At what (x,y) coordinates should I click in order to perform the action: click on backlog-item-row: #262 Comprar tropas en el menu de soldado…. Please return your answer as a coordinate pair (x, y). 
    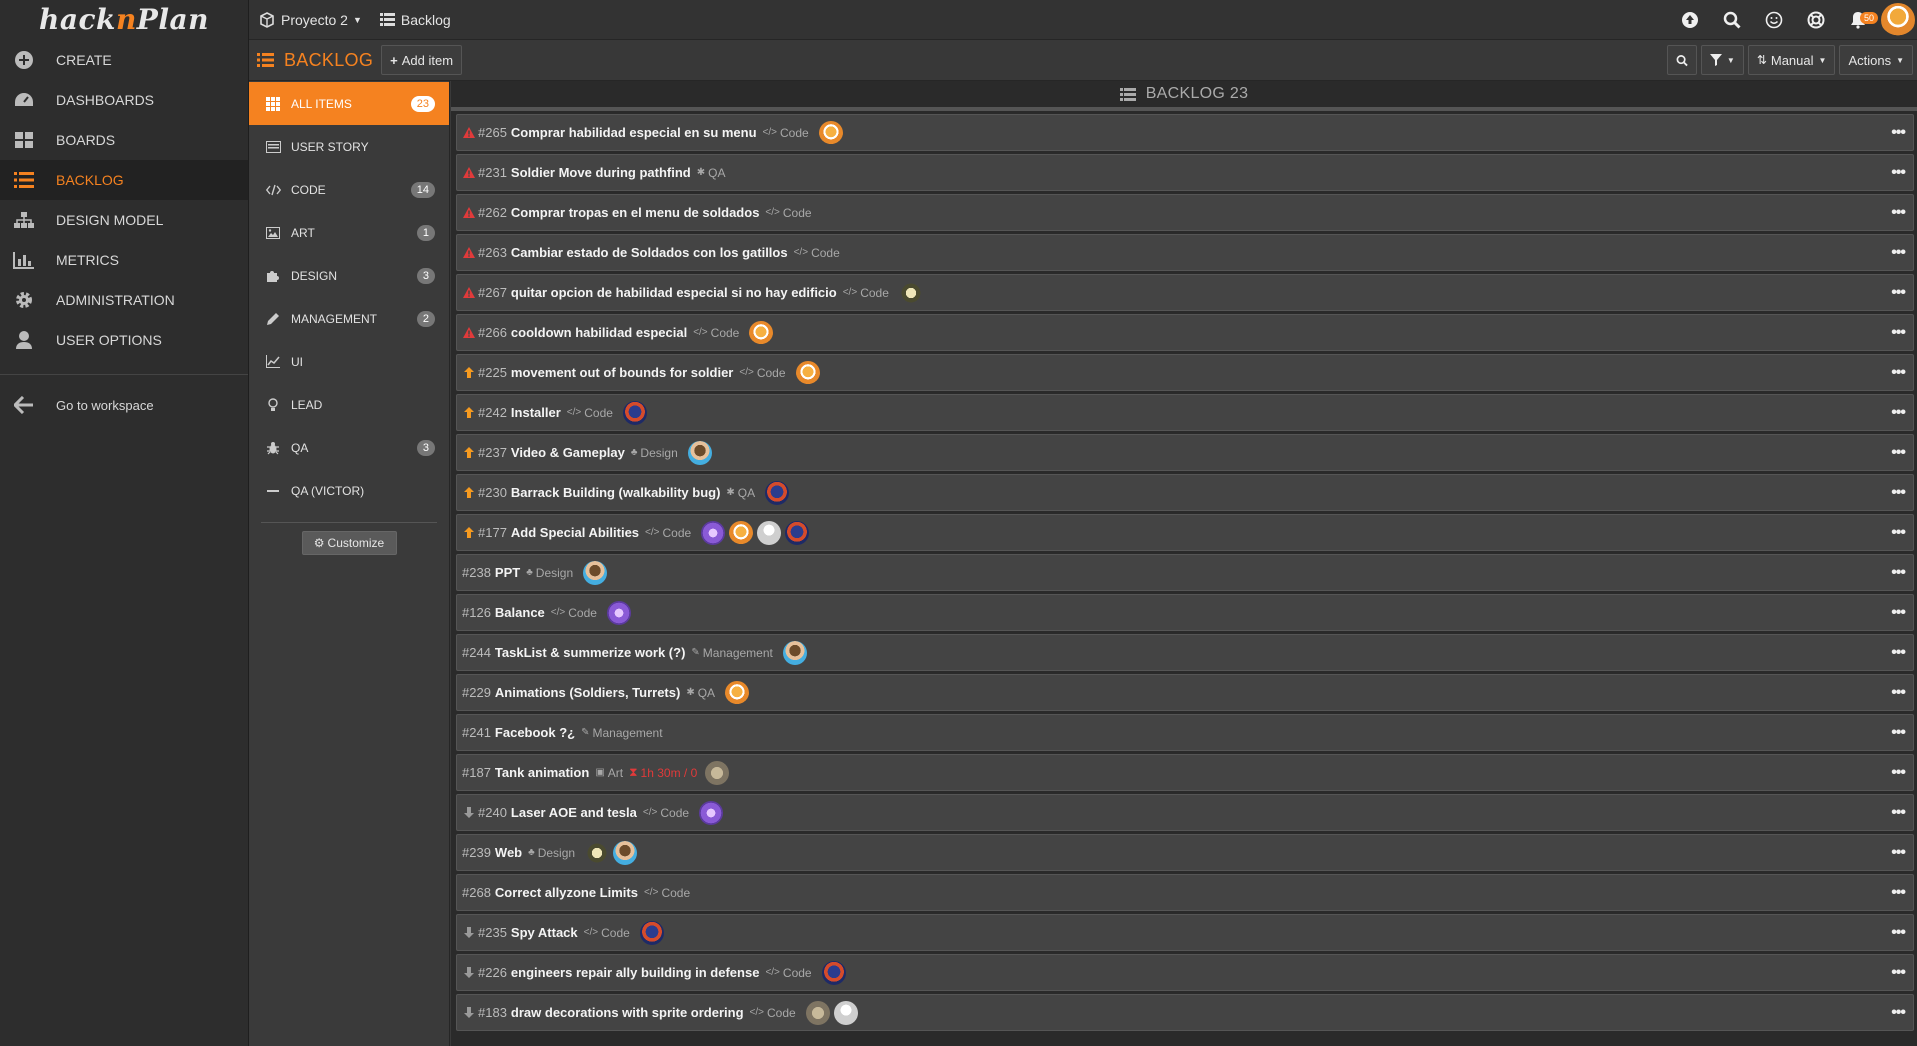
    Looking at the image, I should click on (1185, 212).